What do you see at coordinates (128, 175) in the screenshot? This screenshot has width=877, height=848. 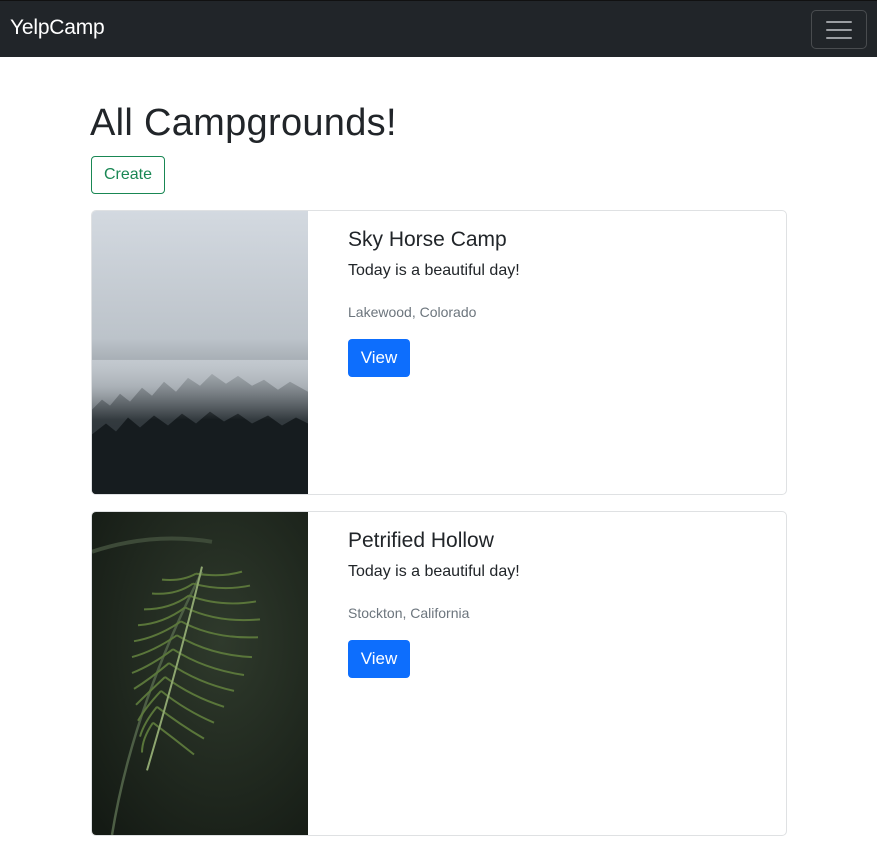 I see `create-button: Create` at bounding box center [128, 175].